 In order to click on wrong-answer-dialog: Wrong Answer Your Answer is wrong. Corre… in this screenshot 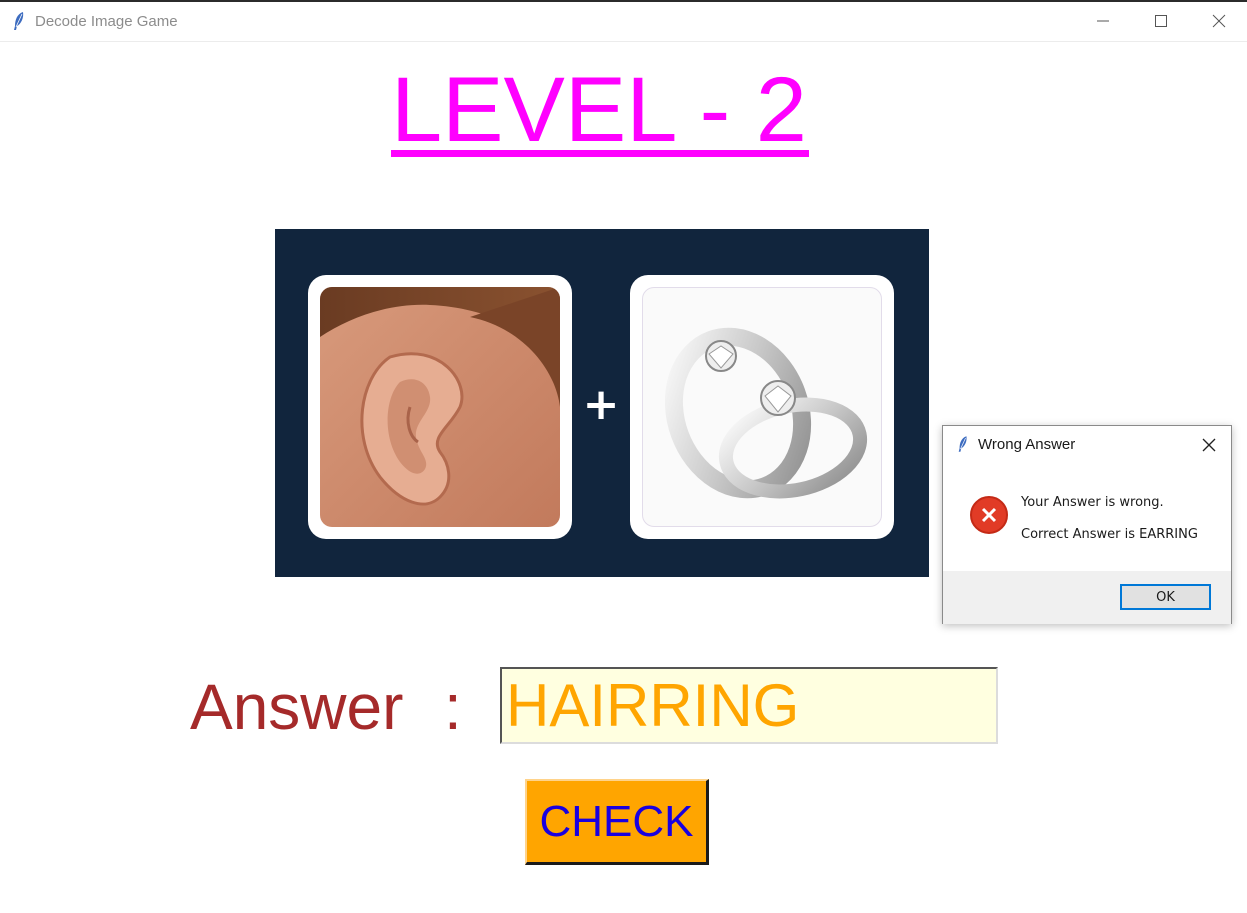, I will do `click(1087, 524)`.